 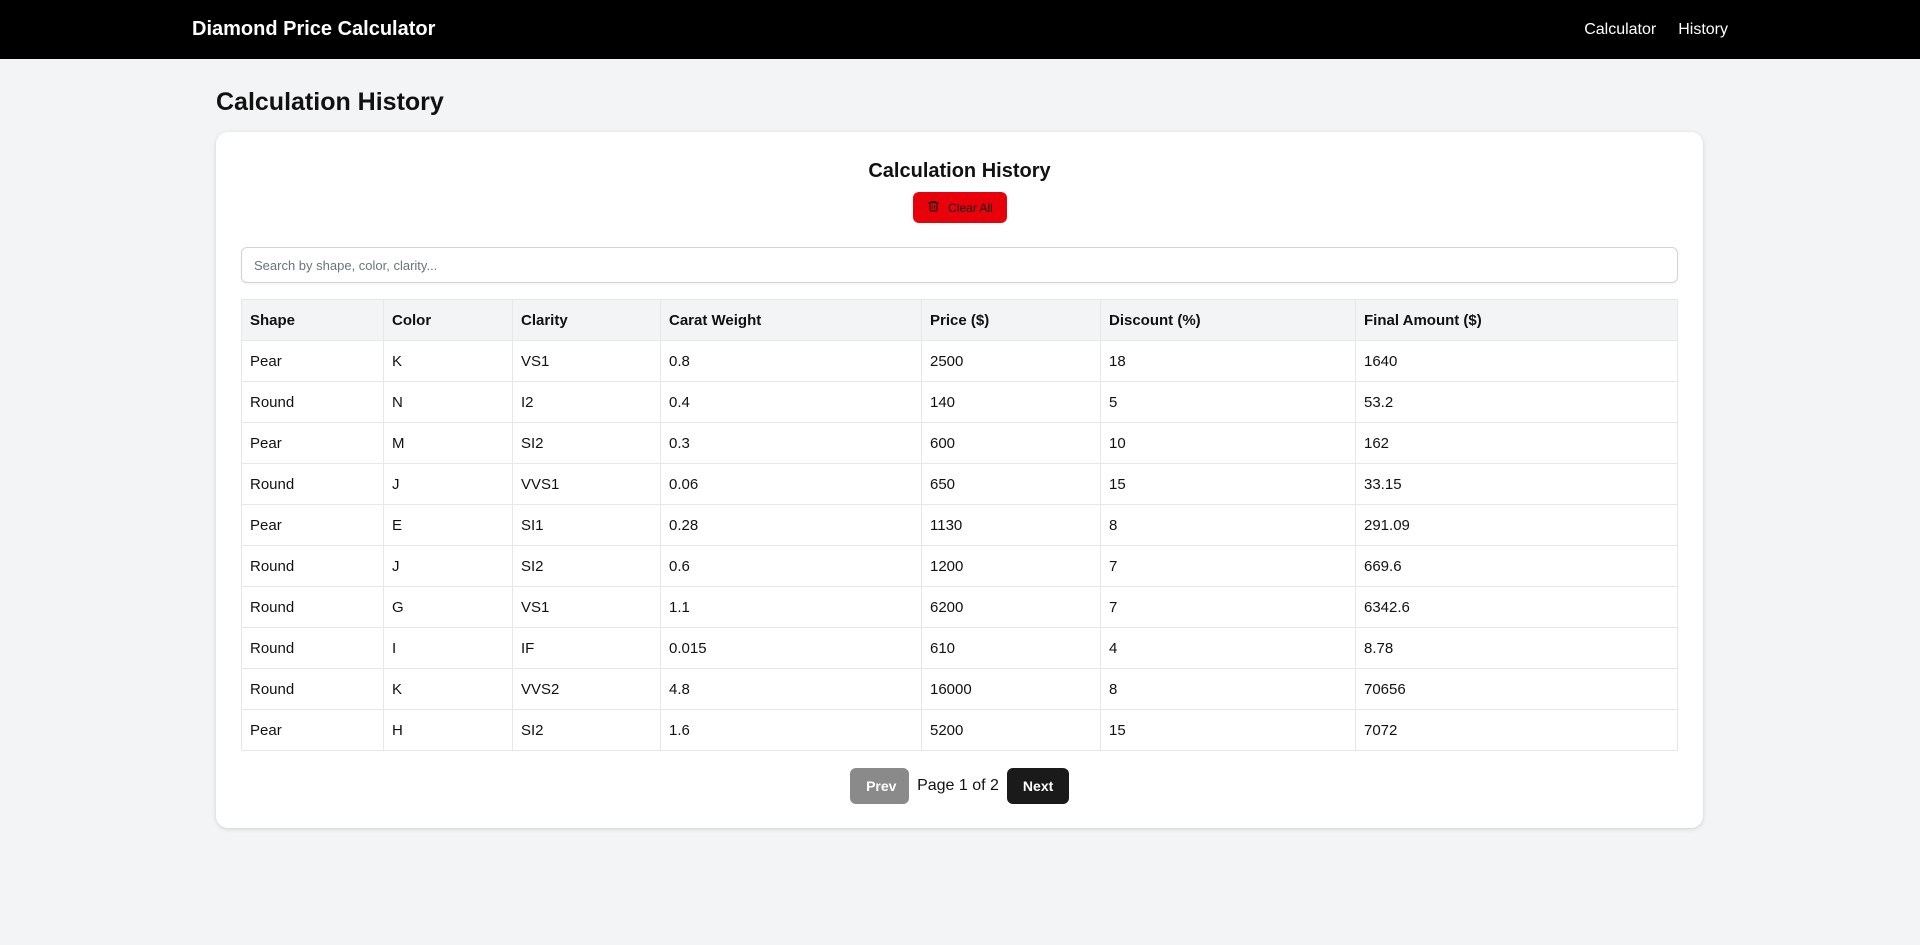 I want to click on clear-all-button: Clear All, so click(x=960, y=207).